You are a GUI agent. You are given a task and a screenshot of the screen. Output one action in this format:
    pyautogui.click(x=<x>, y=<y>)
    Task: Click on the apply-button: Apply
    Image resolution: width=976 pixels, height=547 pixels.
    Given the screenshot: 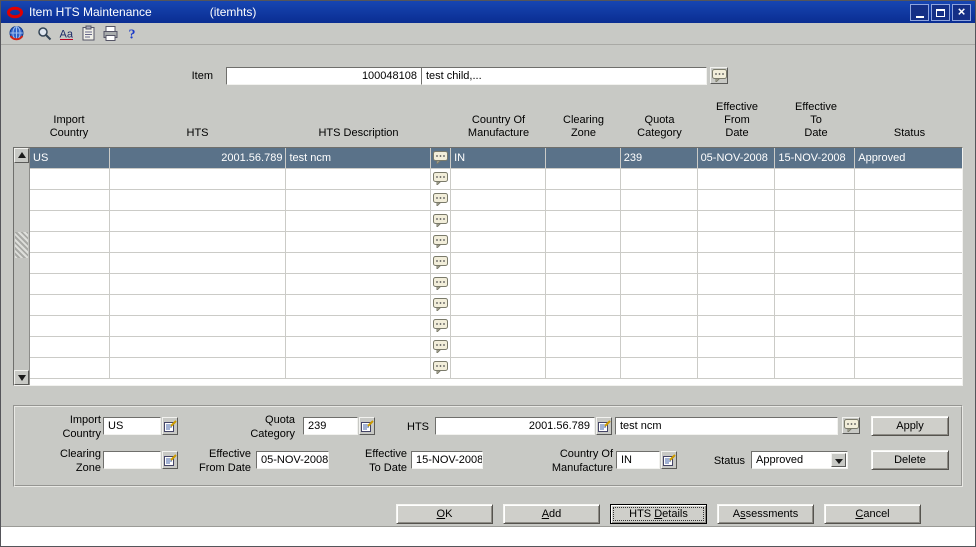 What is the action you would take?
    pyautogui.click(x=910, y=426)
    